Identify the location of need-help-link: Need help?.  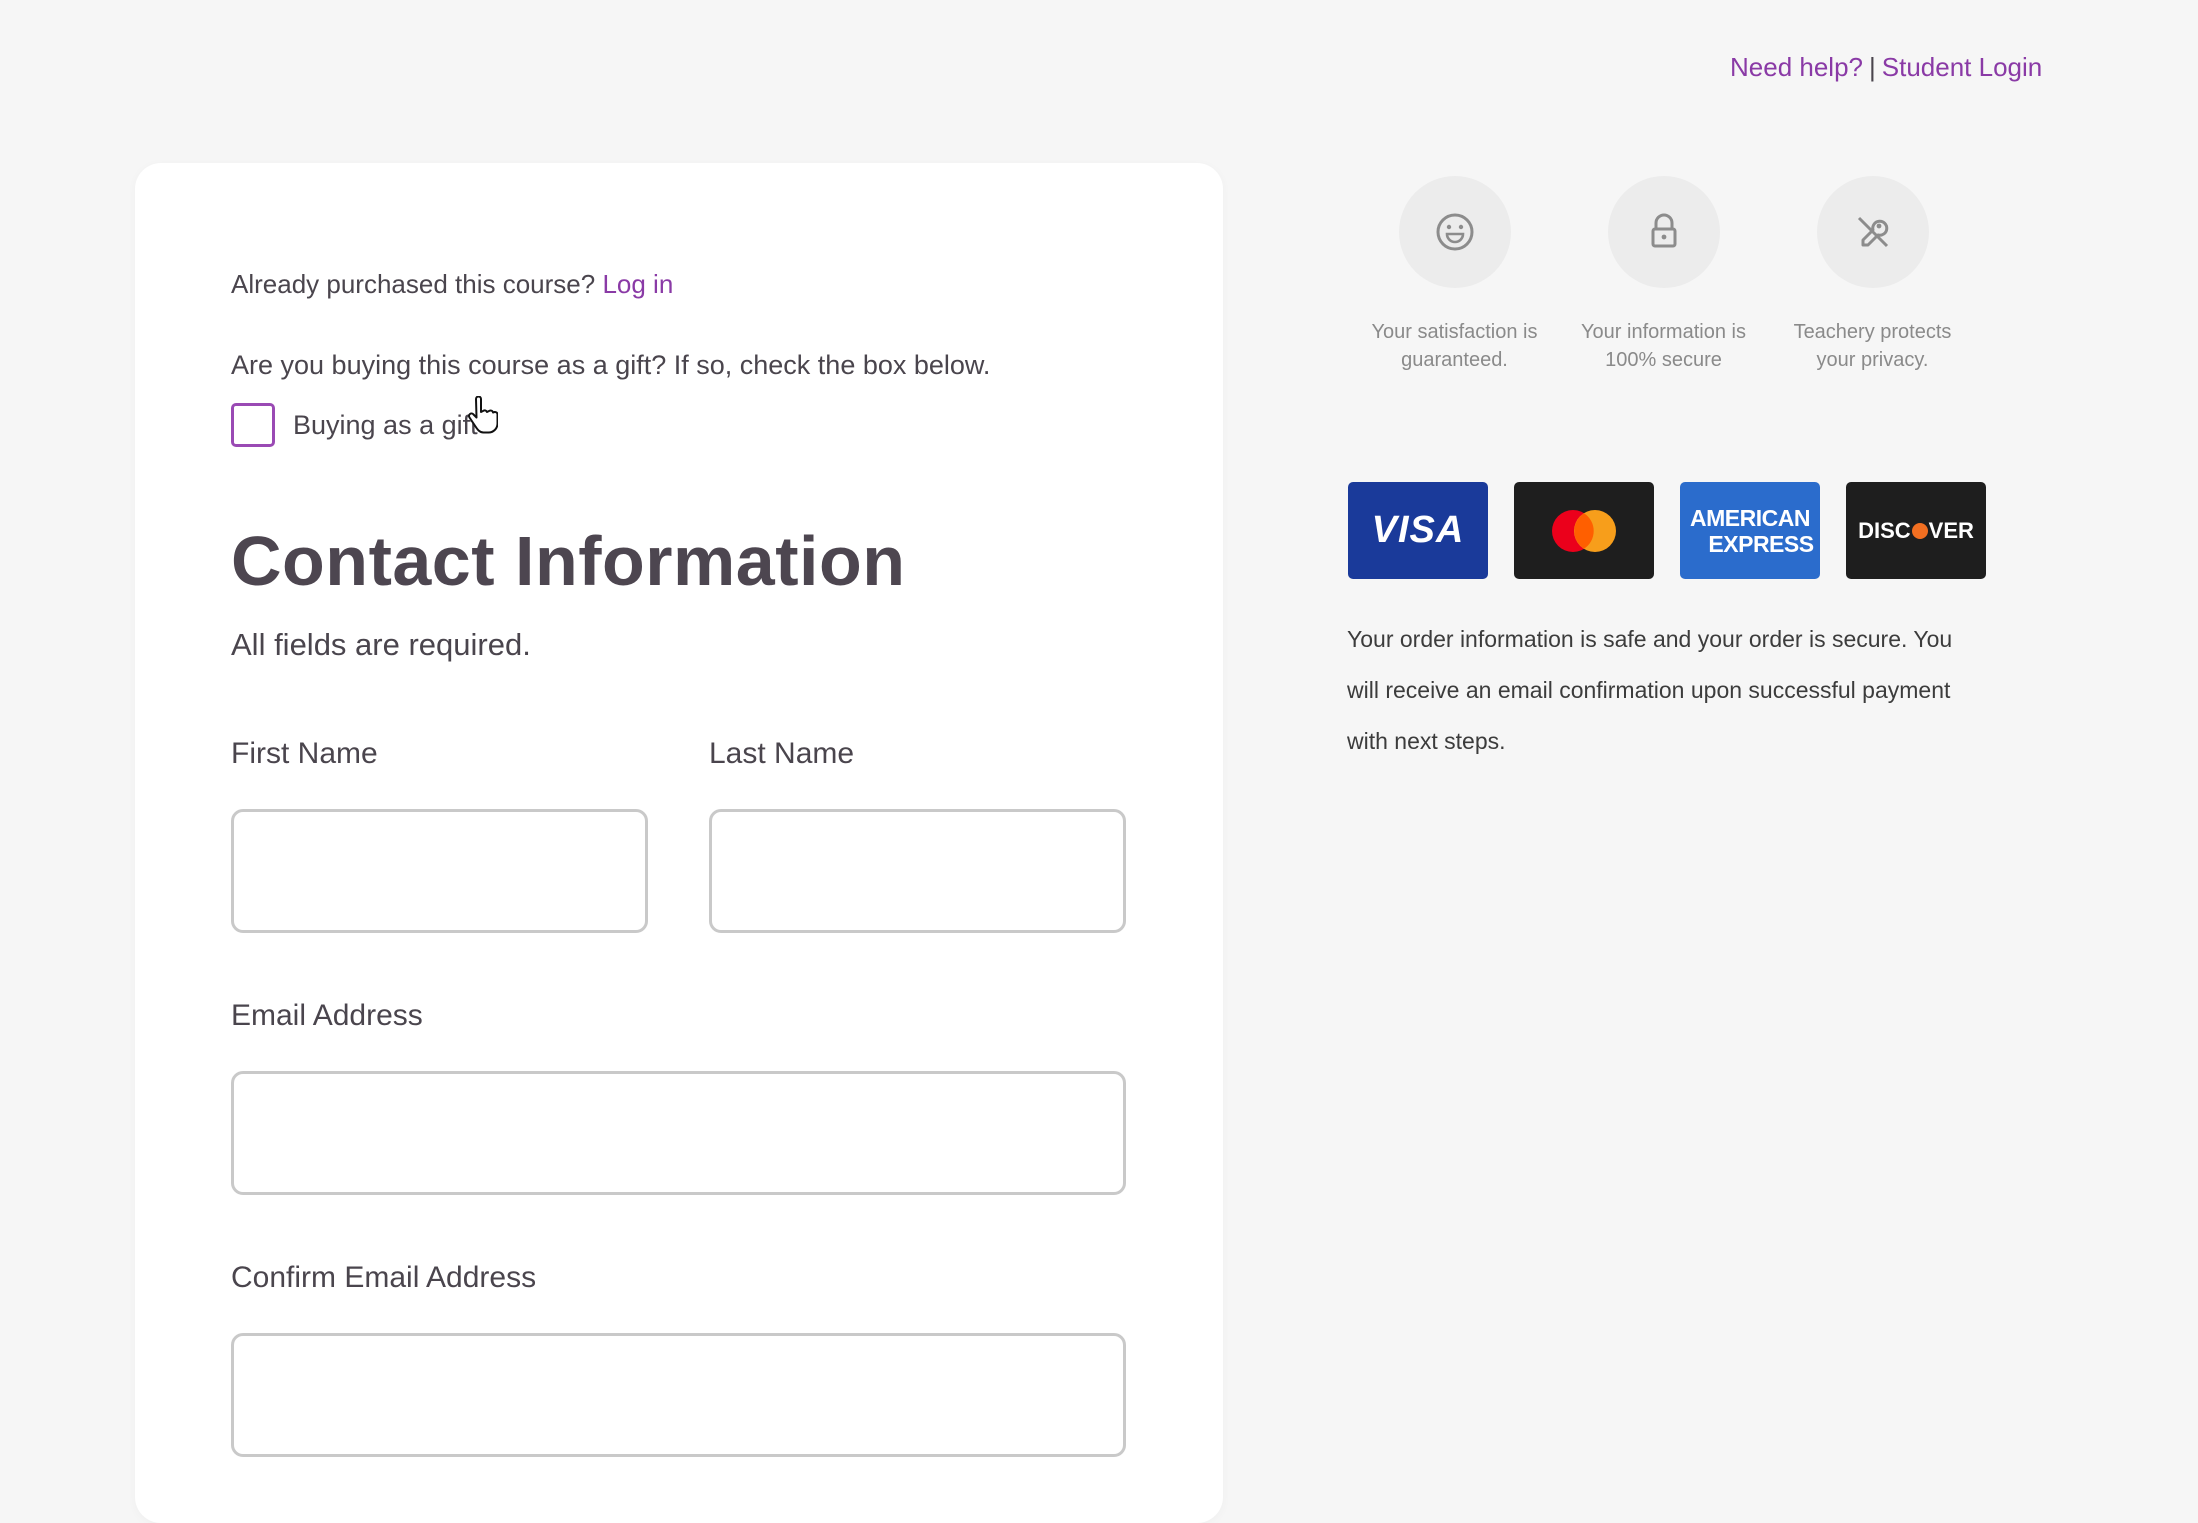
(1796, 67).